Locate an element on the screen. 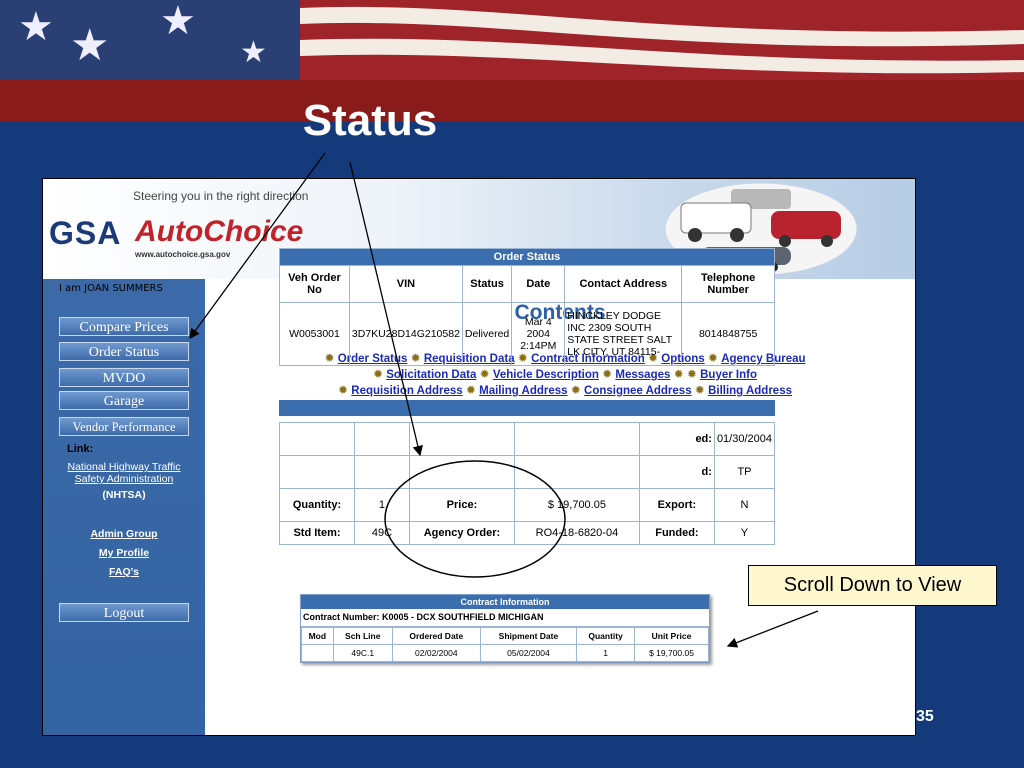  billing-address-link: Billing Address is located at coordinates (750, 391).